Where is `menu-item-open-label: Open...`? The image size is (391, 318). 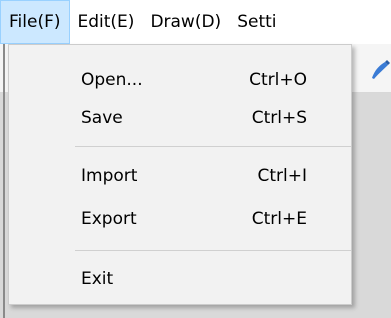
menu-item-open-label: Open... is located at coordinates (112, 80).